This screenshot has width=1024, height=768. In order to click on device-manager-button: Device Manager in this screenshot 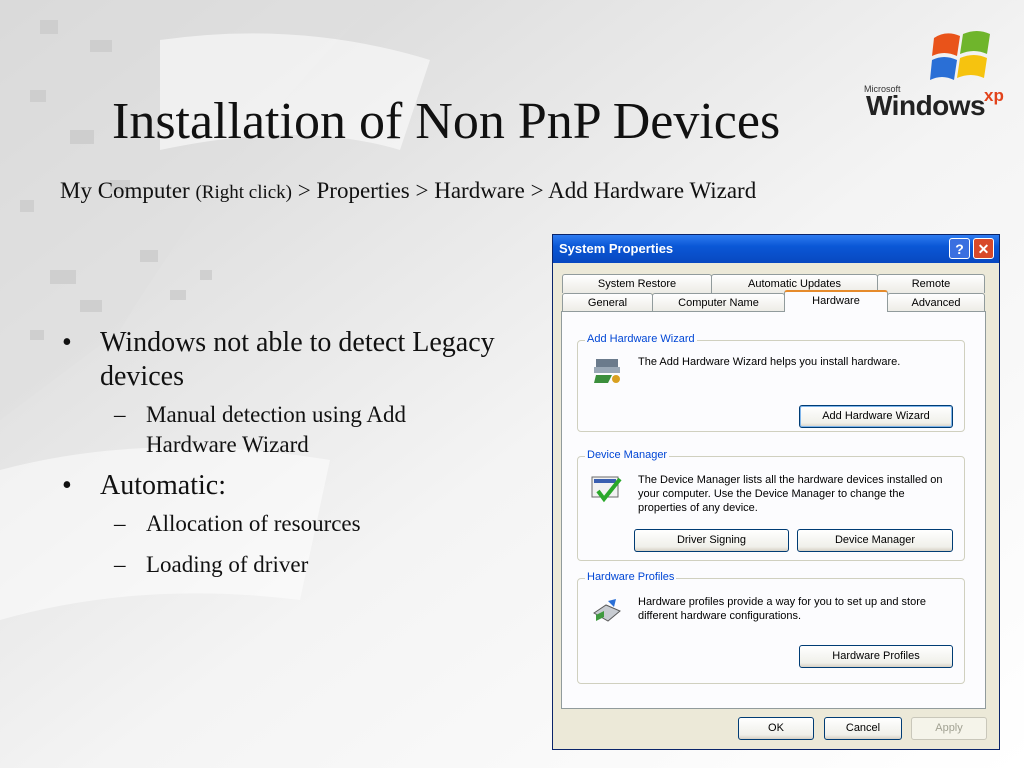, I will do `click(875, 540)`.